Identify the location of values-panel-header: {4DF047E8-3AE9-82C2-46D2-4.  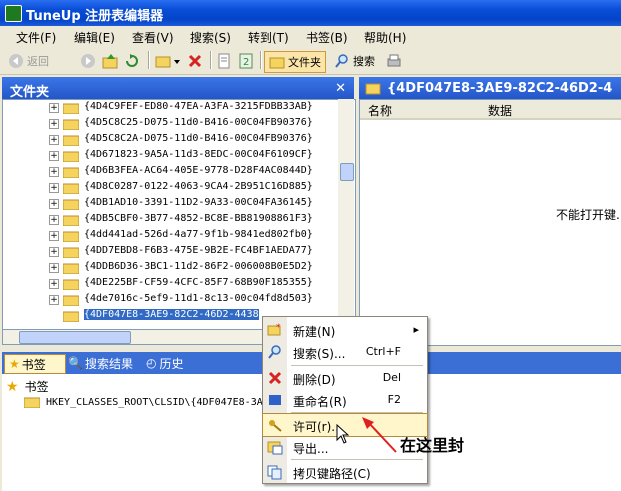
(490, 88).